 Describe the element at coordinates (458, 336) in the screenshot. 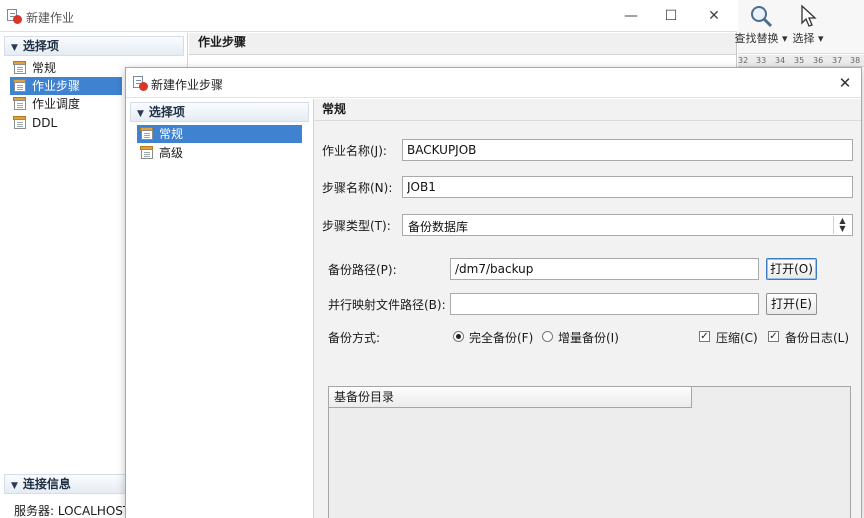

I see `full-backup-radio` at that location.